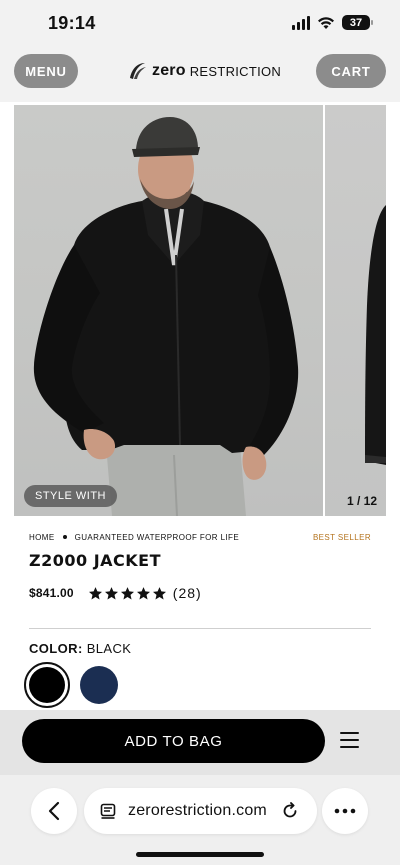 The width and height of the screenshot is (400, 865). Describe the element at coordinates (46, 71) in the screenshot. I see `menu-button: MENU` at that location.